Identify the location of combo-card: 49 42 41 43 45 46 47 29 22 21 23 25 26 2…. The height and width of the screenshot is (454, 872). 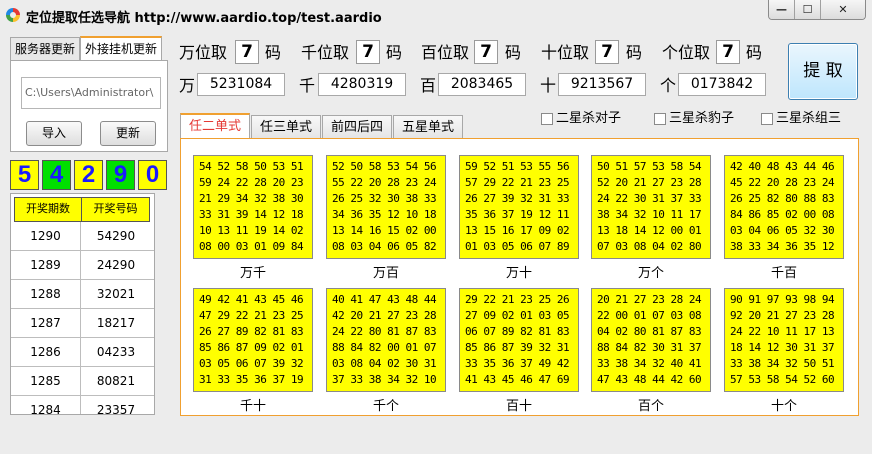
(253, 351).